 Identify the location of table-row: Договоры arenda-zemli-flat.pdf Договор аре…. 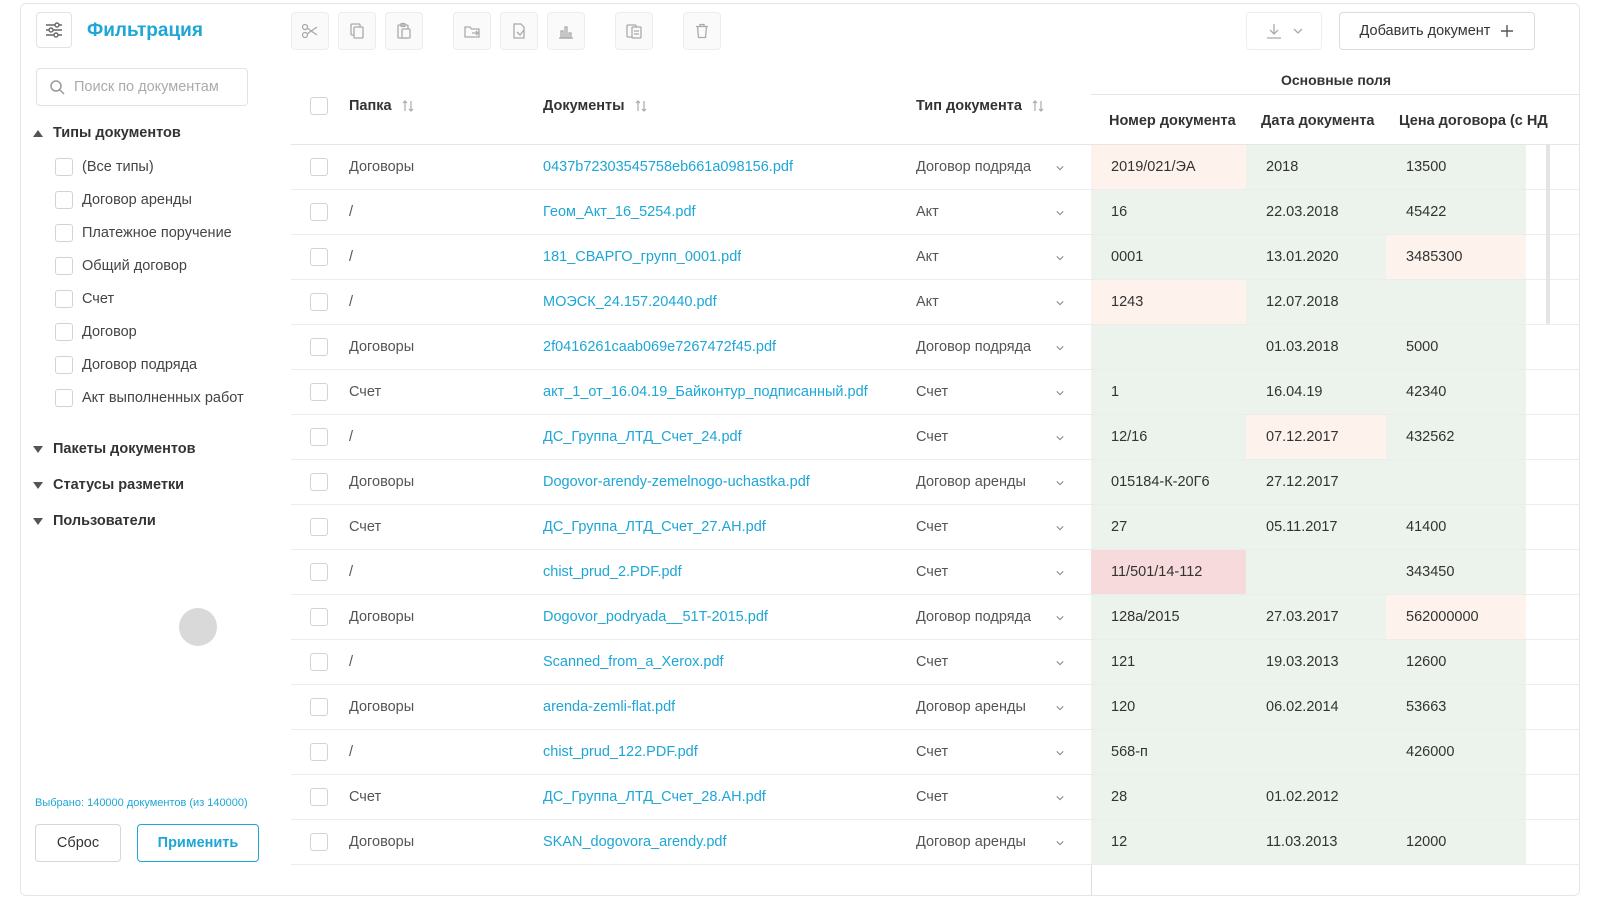
(935, 707).